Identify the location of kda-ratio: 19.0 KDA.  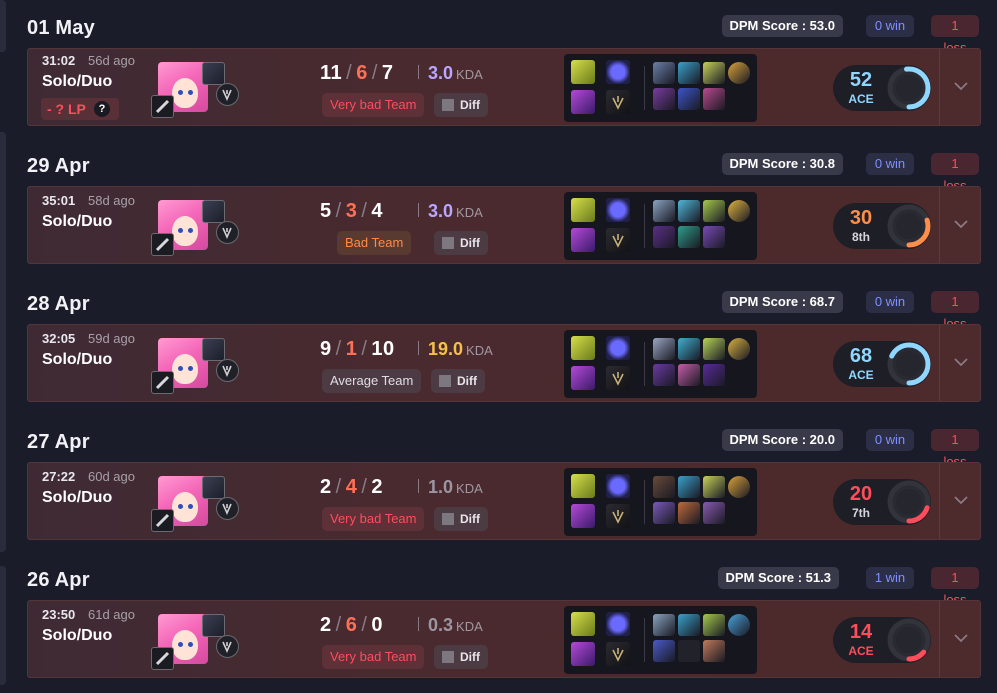
(460, 349).